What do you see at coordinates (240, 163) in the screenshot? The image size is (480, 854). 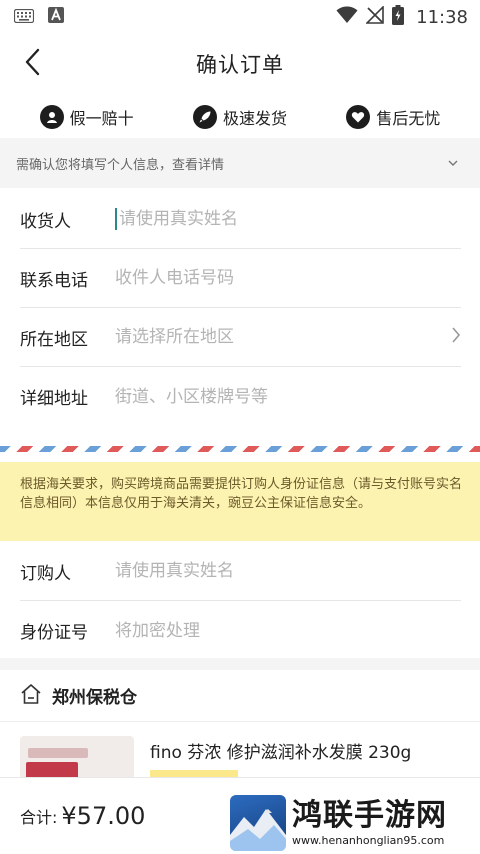 I see `personal-info-notice: 需确认您将填写个人信息，查看详情` at bounding box center [240, 163].